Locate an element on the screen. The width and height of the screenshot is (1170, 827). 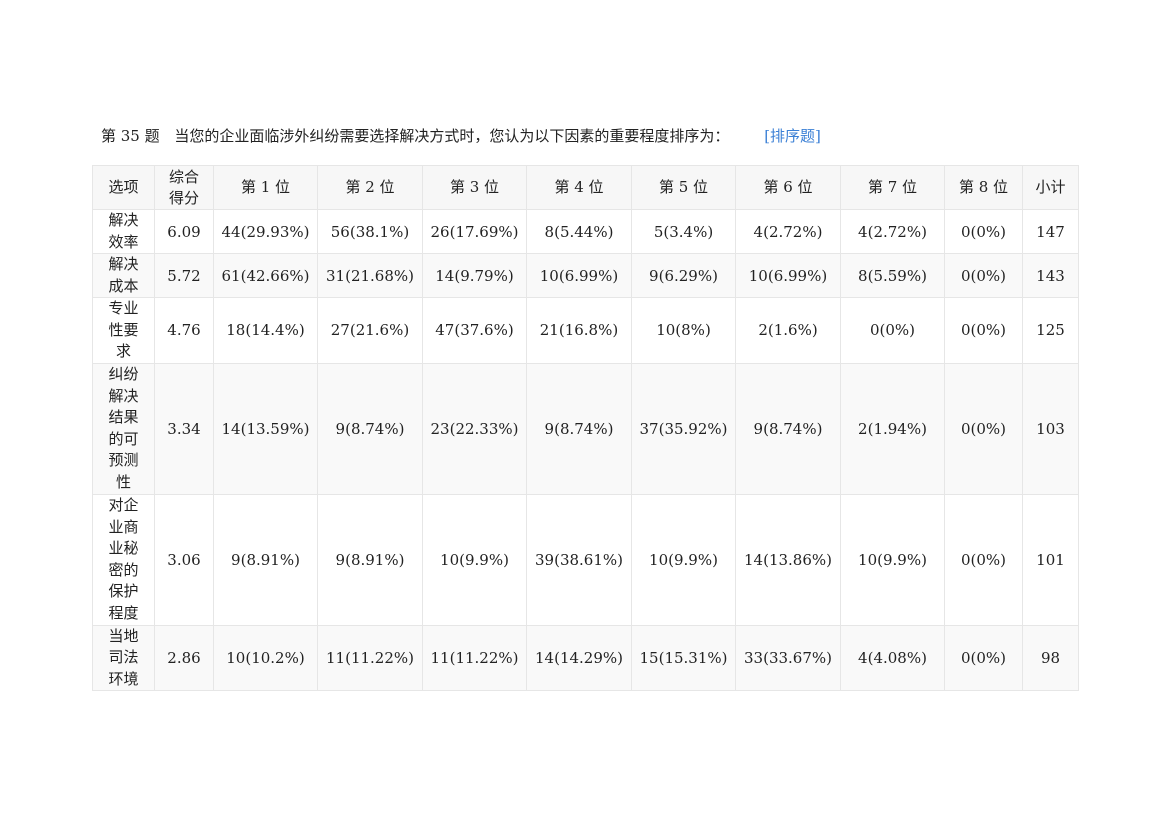
total-cell: 98 is located at coordinates (1050, 657).